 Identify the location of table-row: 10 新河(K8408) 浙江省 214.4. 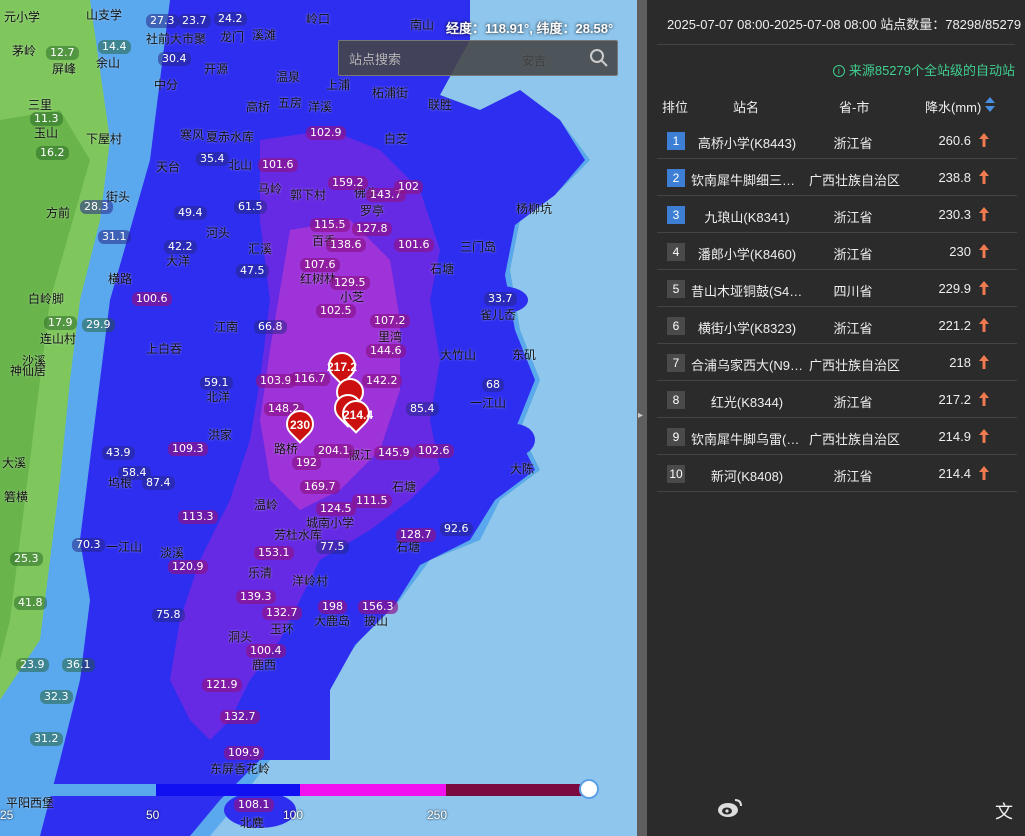
(837, 473).